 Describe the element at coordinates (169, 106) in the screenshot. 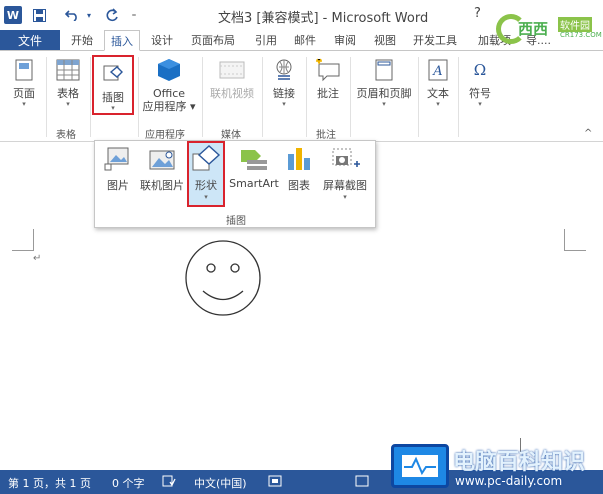

I see `office-apps-label-line2: 应用程序 ▾` at that location.